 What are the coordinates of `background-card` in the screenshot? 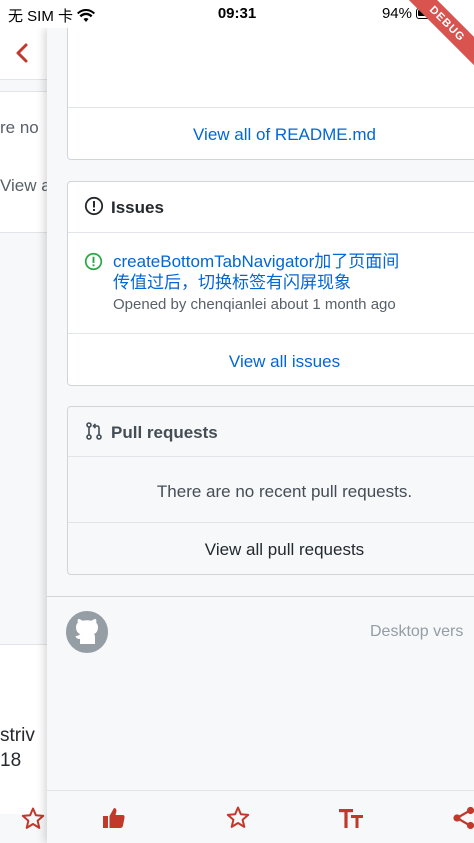 It's located at (23, 162).